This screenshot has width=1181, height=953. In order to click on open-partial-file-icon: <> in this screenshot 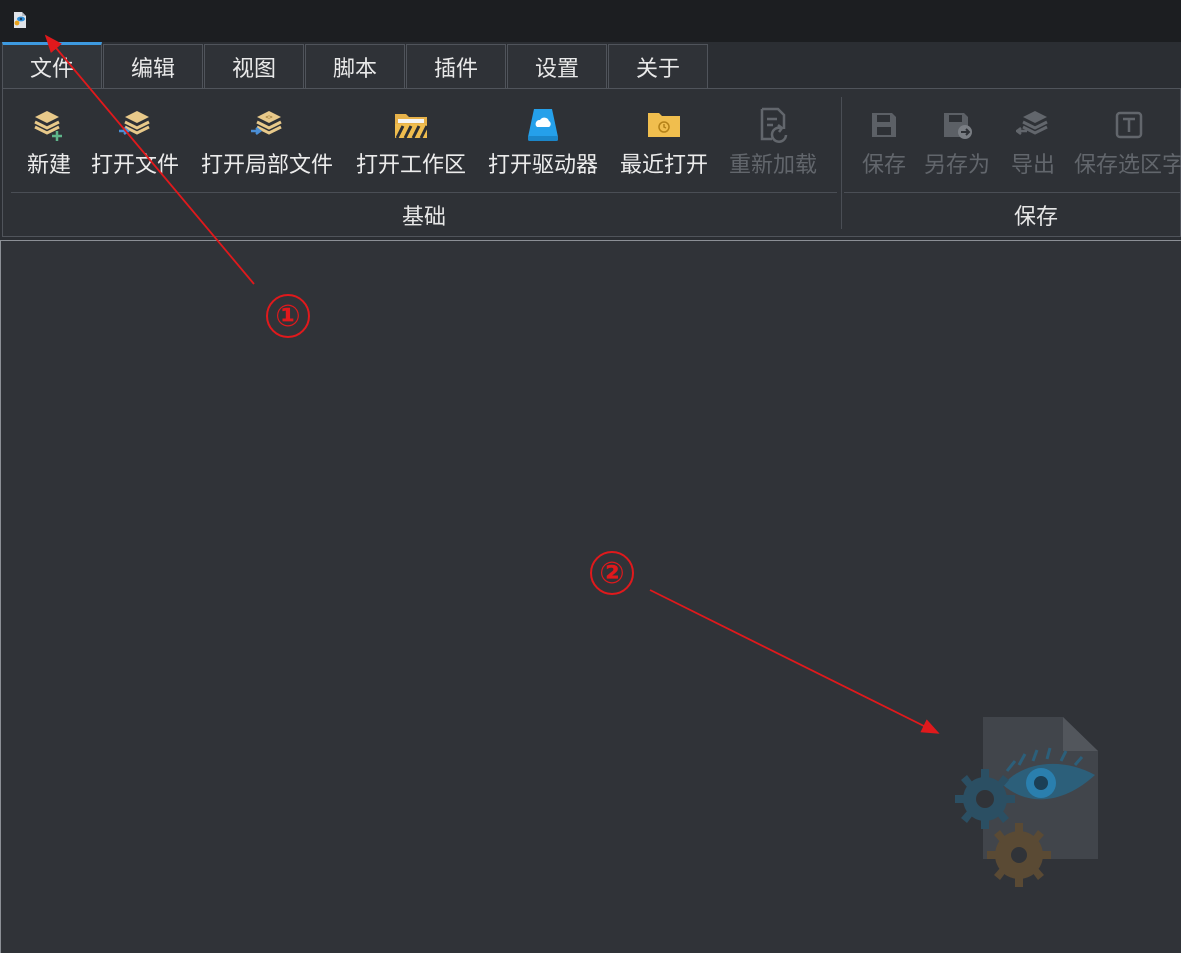, I will do `click(266, 123)`.